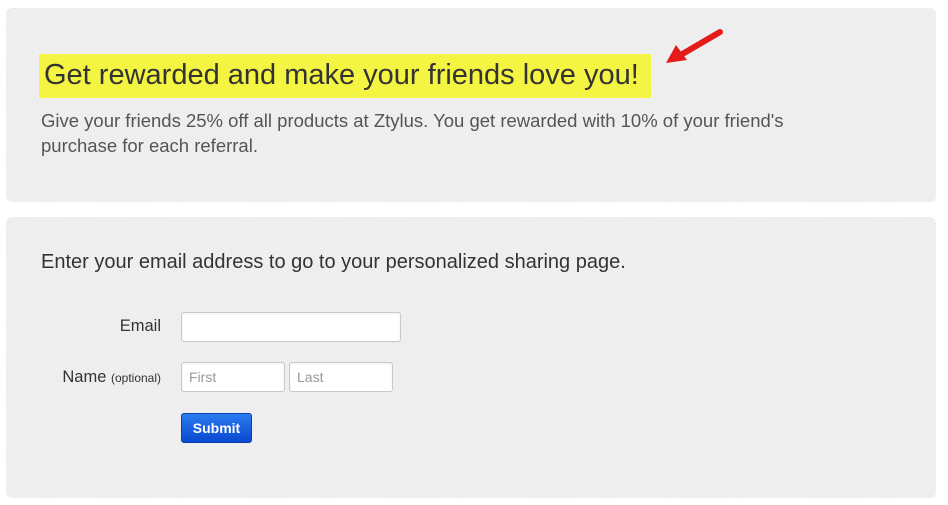 The image size is (948, 505). What do you see at coordinates (694, 46) in the screenshot?
I see `red-arrow-icon` at bounding box center [694, 46].